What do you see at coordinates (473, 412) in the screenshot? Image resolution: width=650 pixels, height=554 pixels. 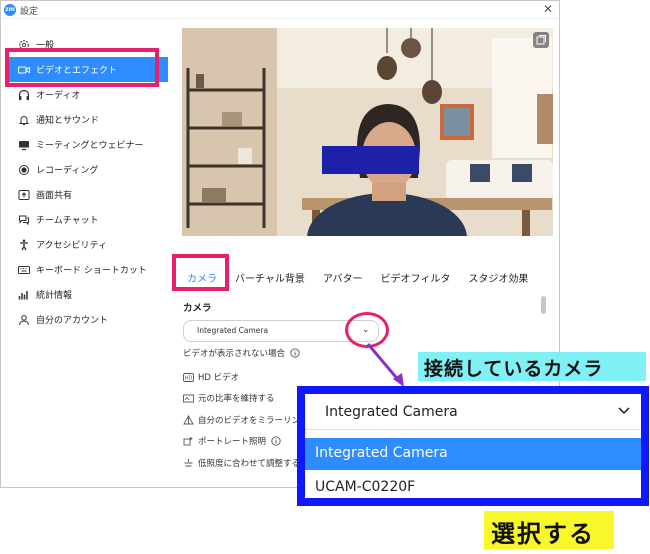 I see `camera-dropdown-select: Integrated Camera` at bounding box center [473, 412].